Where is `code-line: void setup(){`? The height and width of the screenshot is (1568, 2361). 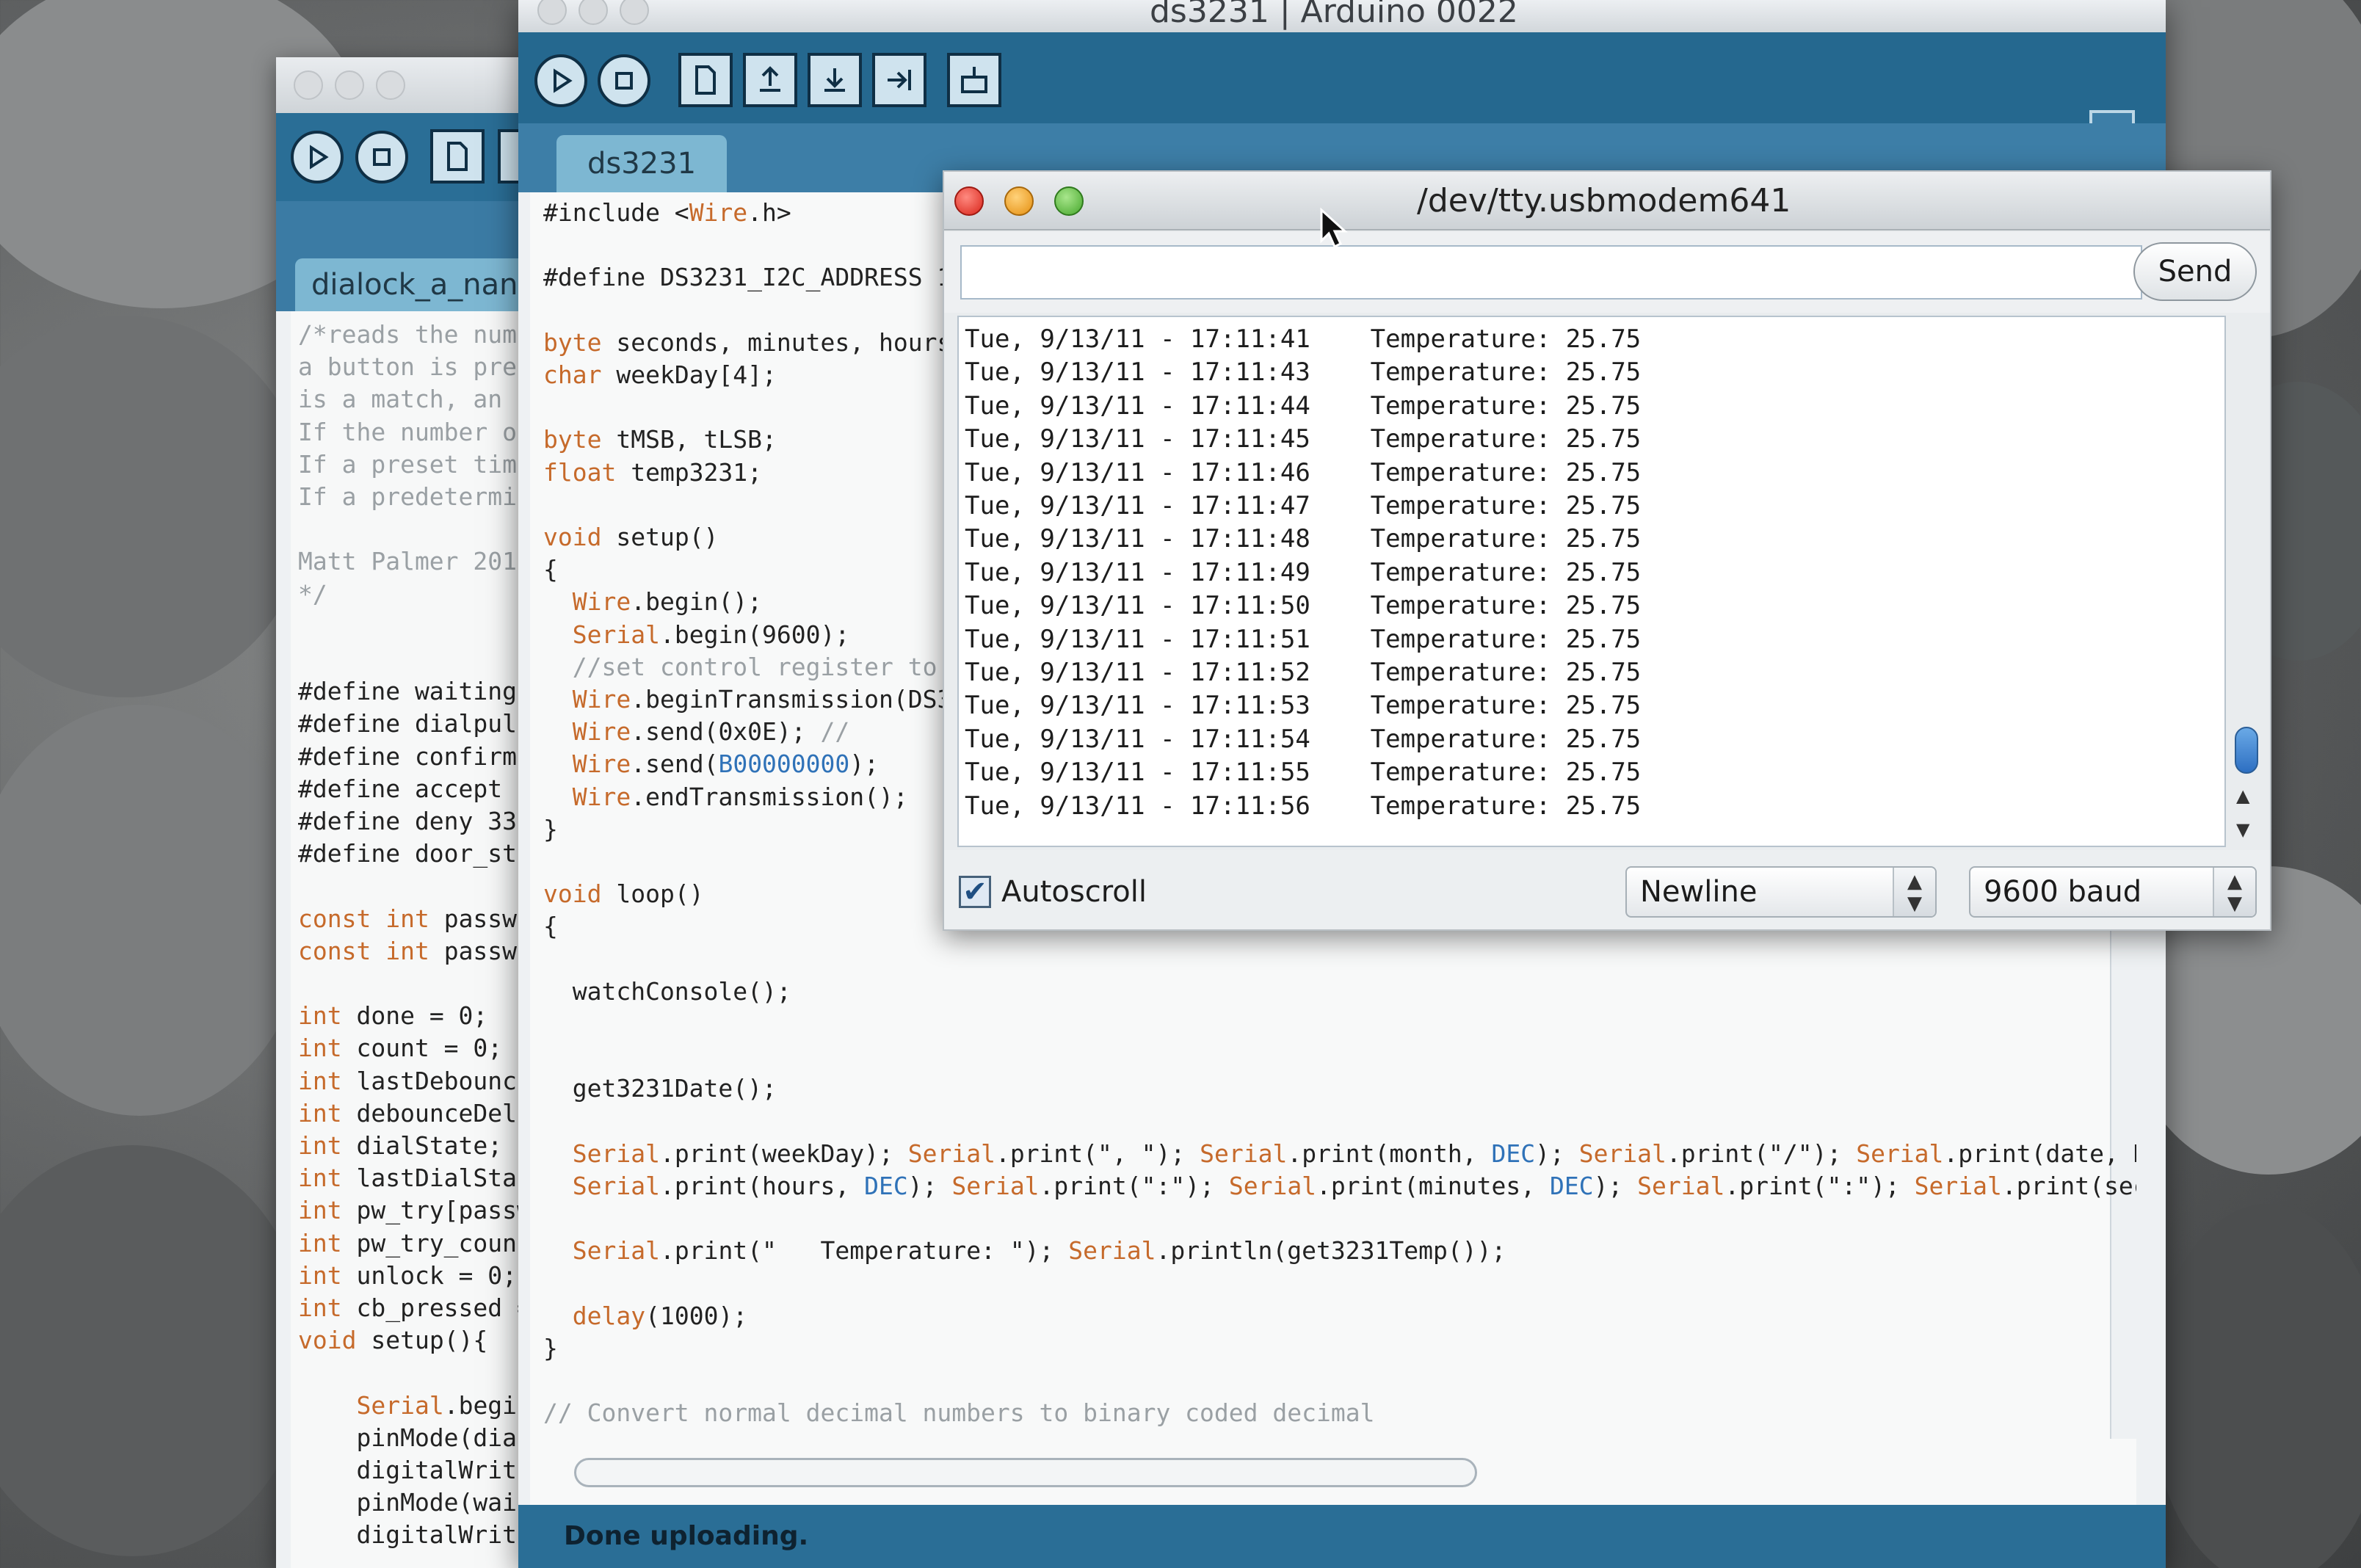 code-line: void setup(){ is located at coordinates (393, 1340).